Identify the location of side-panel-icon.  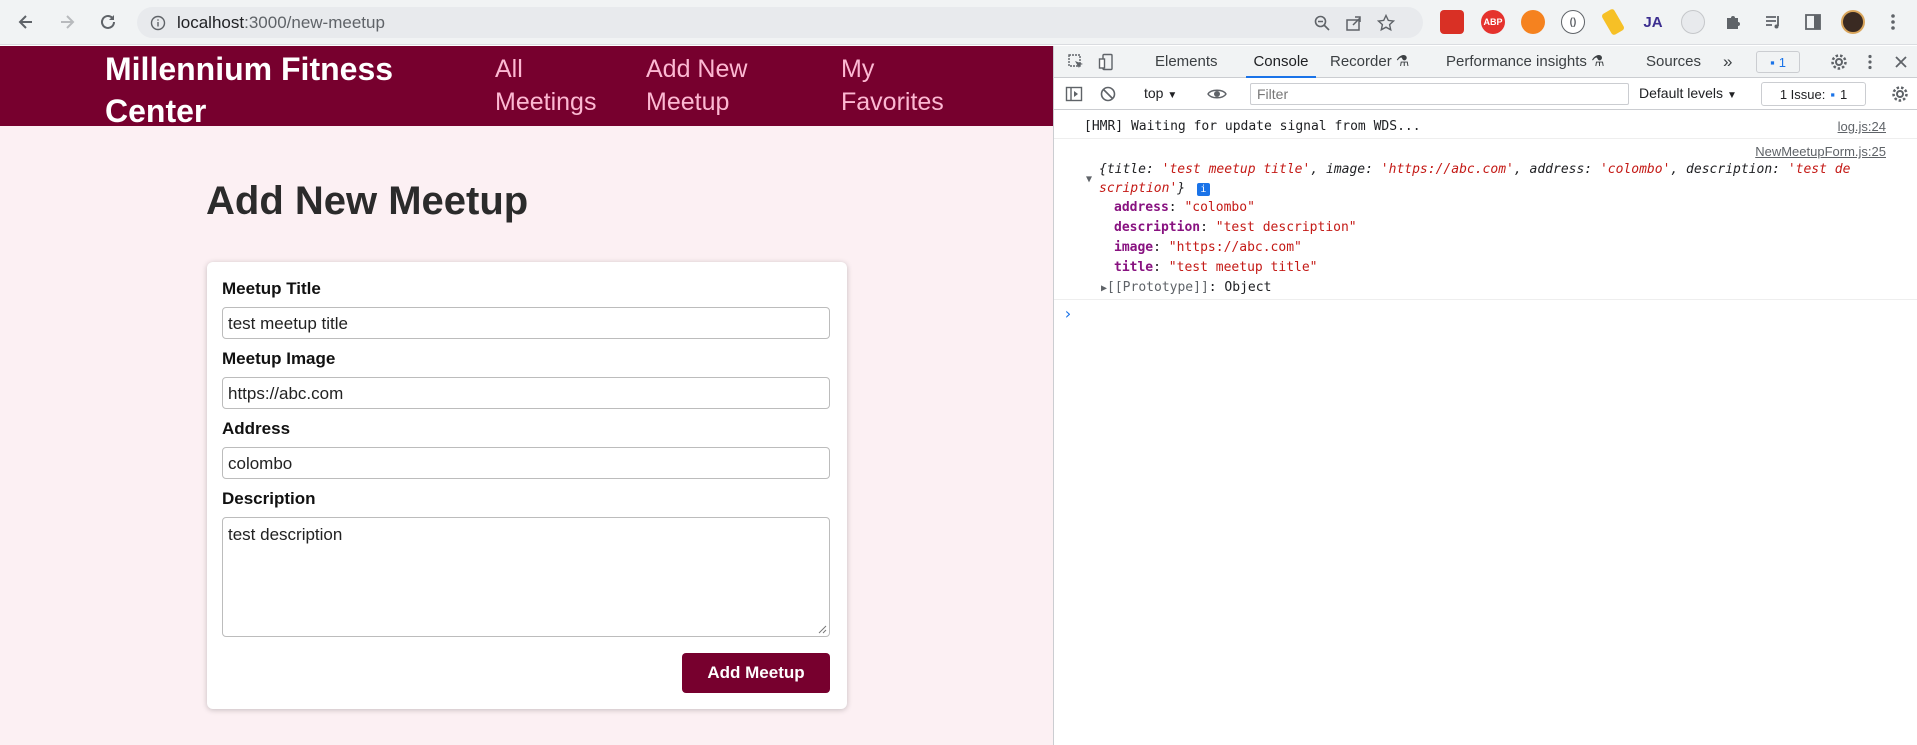
(1813, 22).